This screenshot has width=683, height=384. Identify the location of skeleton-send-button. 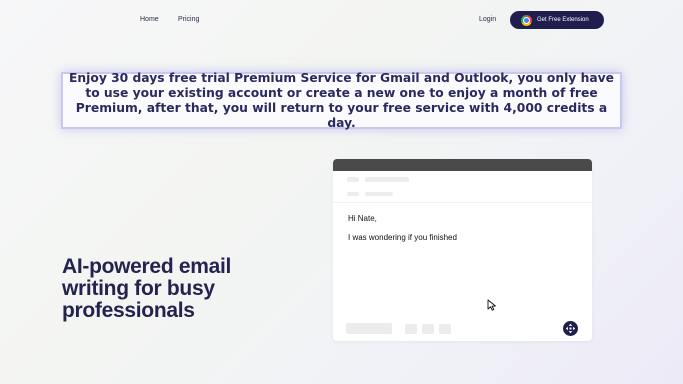
(369, 328).